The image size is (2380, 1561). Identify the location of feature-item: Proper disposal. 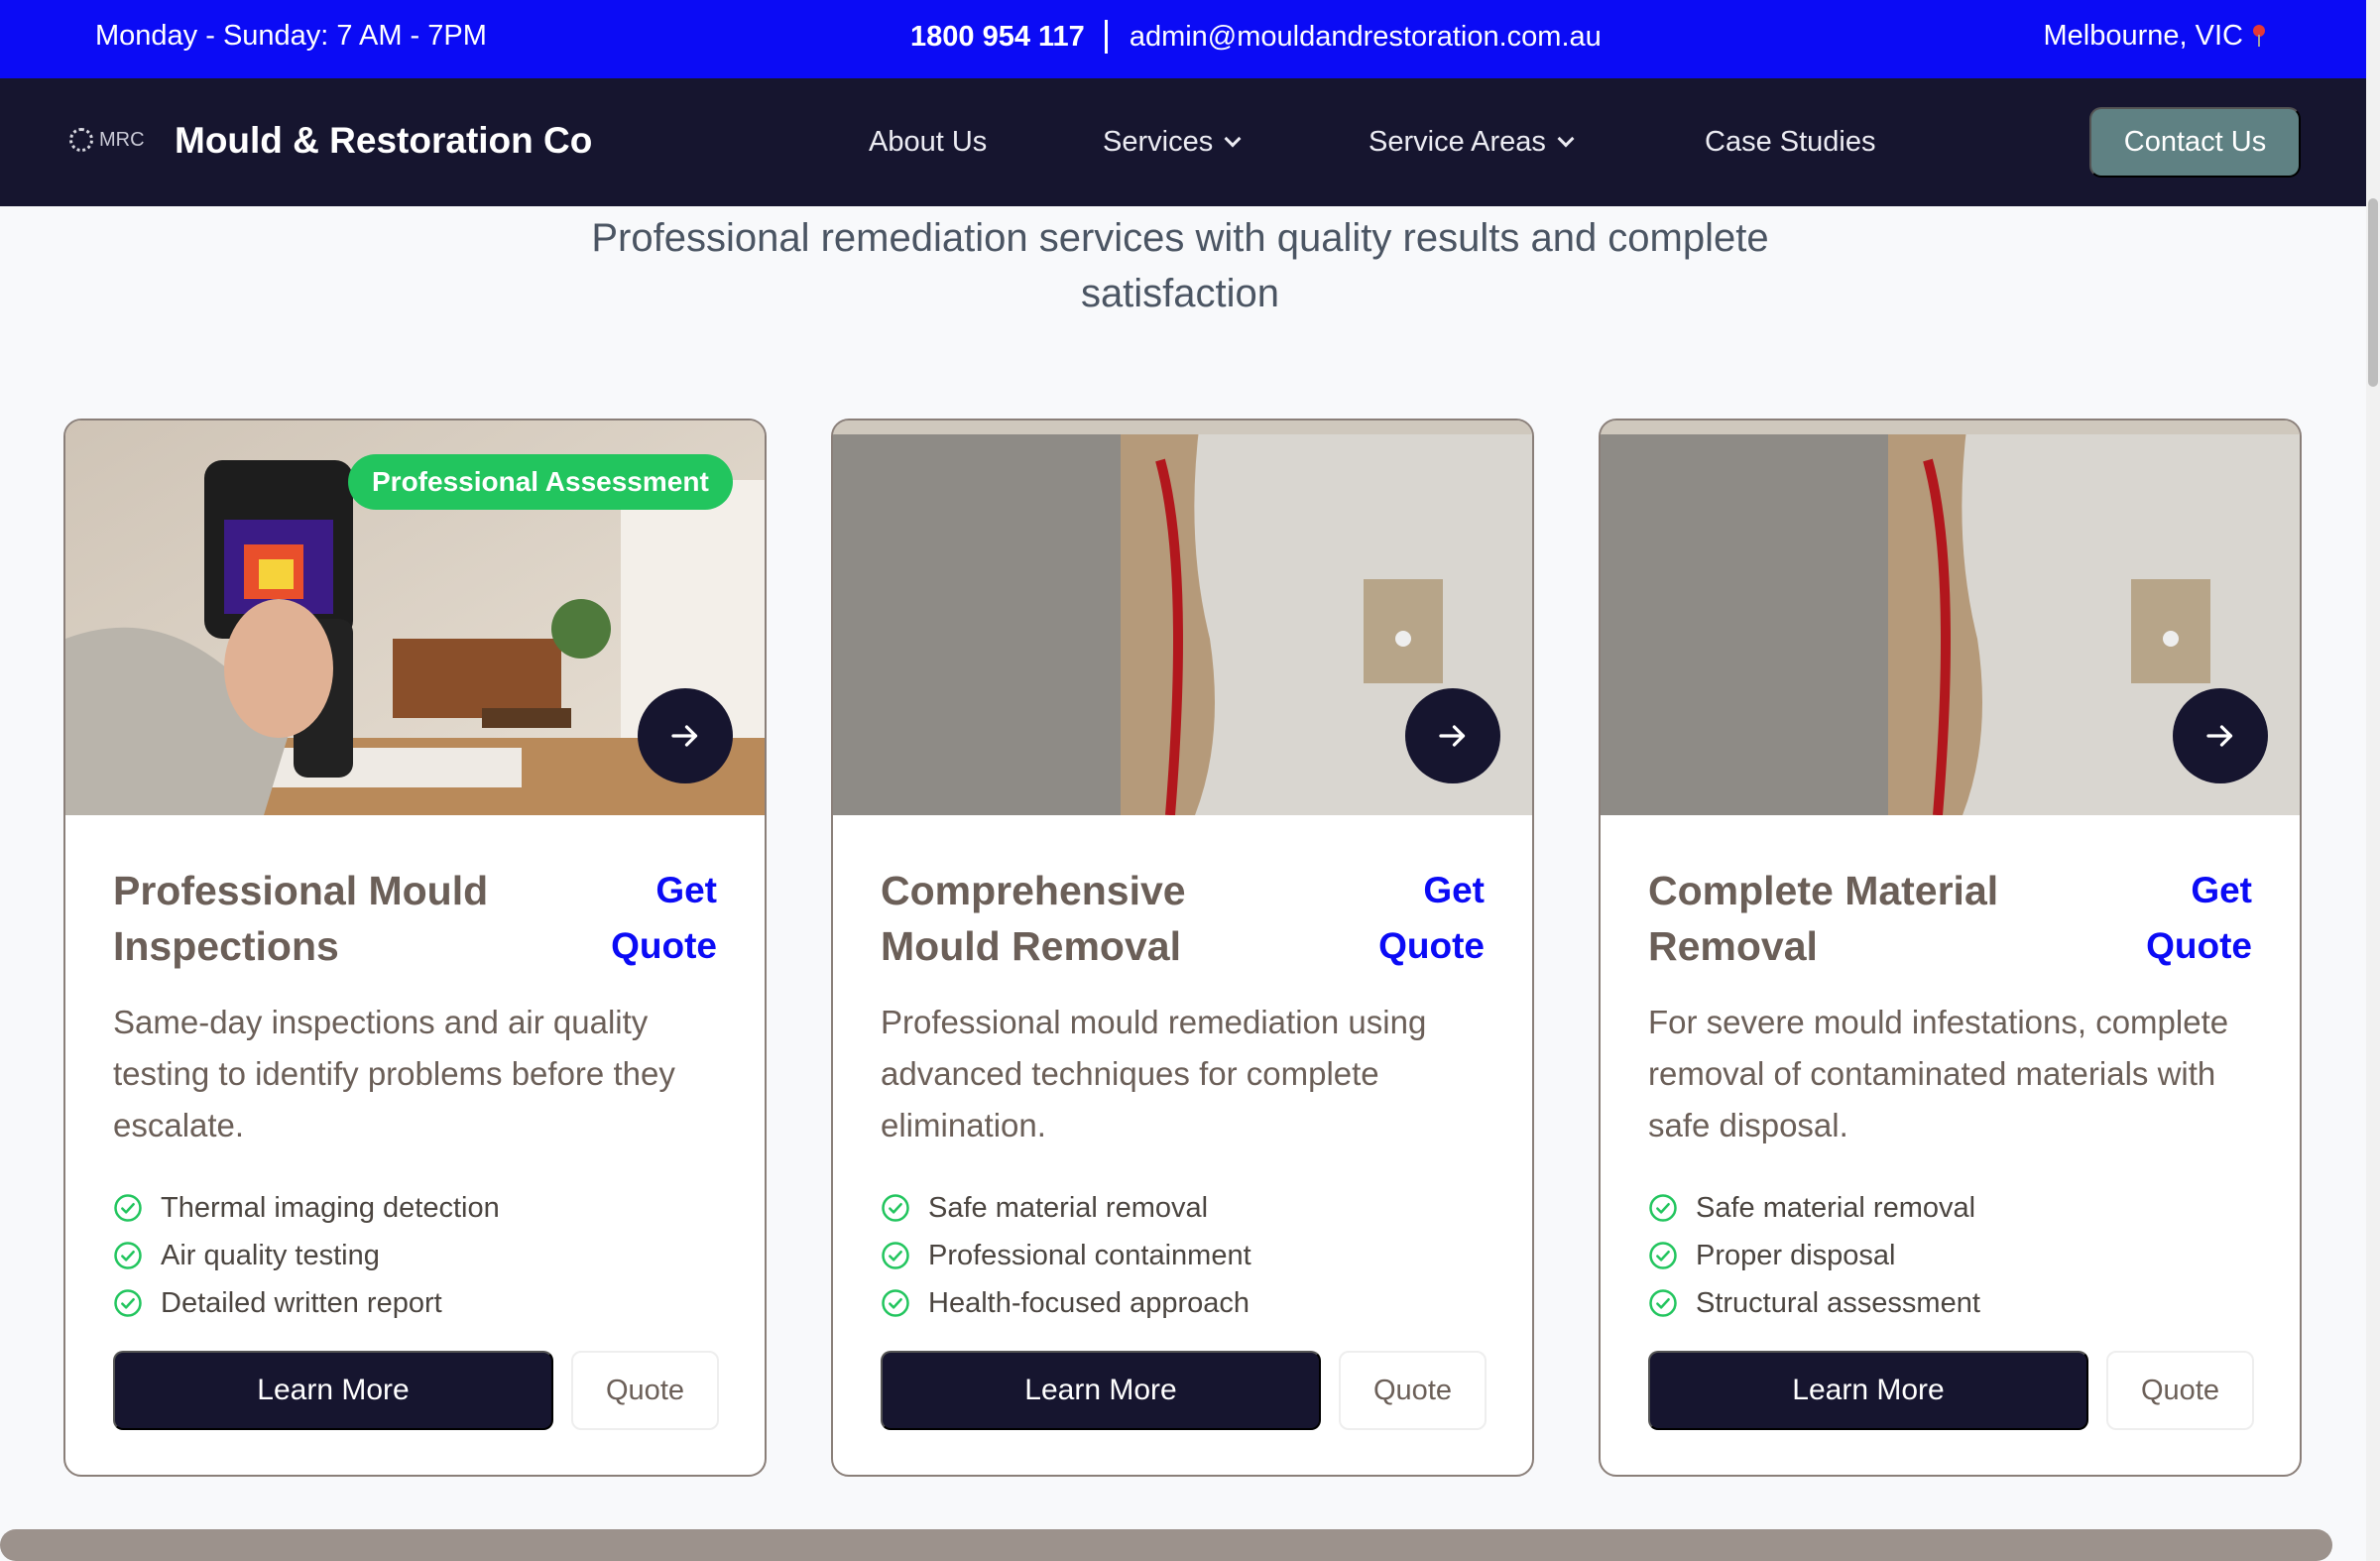
(1814, 1255).